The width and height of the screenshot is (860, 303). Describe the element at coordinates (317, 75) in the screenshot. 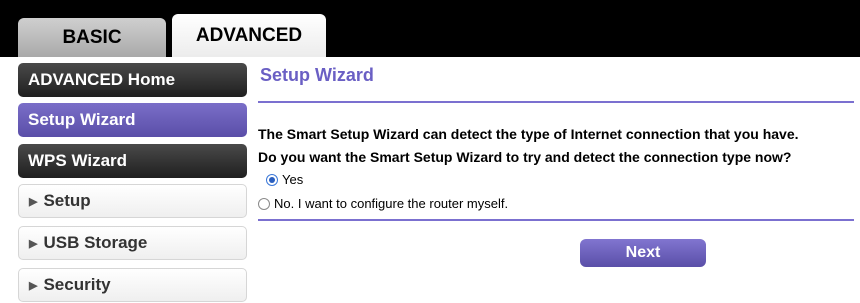

I see `page-title: Setup Wizard` at that location.